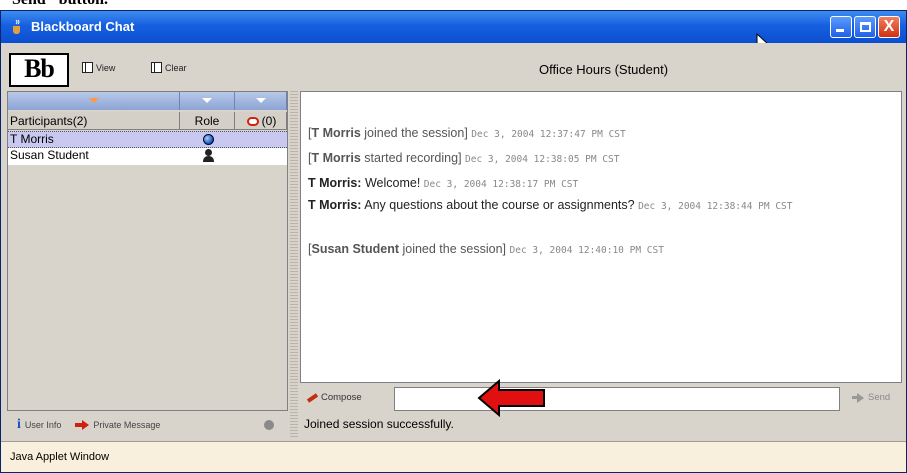 Image resolution: width=907 pixels, height=473 pixels. I want to click on participant-name: T Morris, so click(32, 139).